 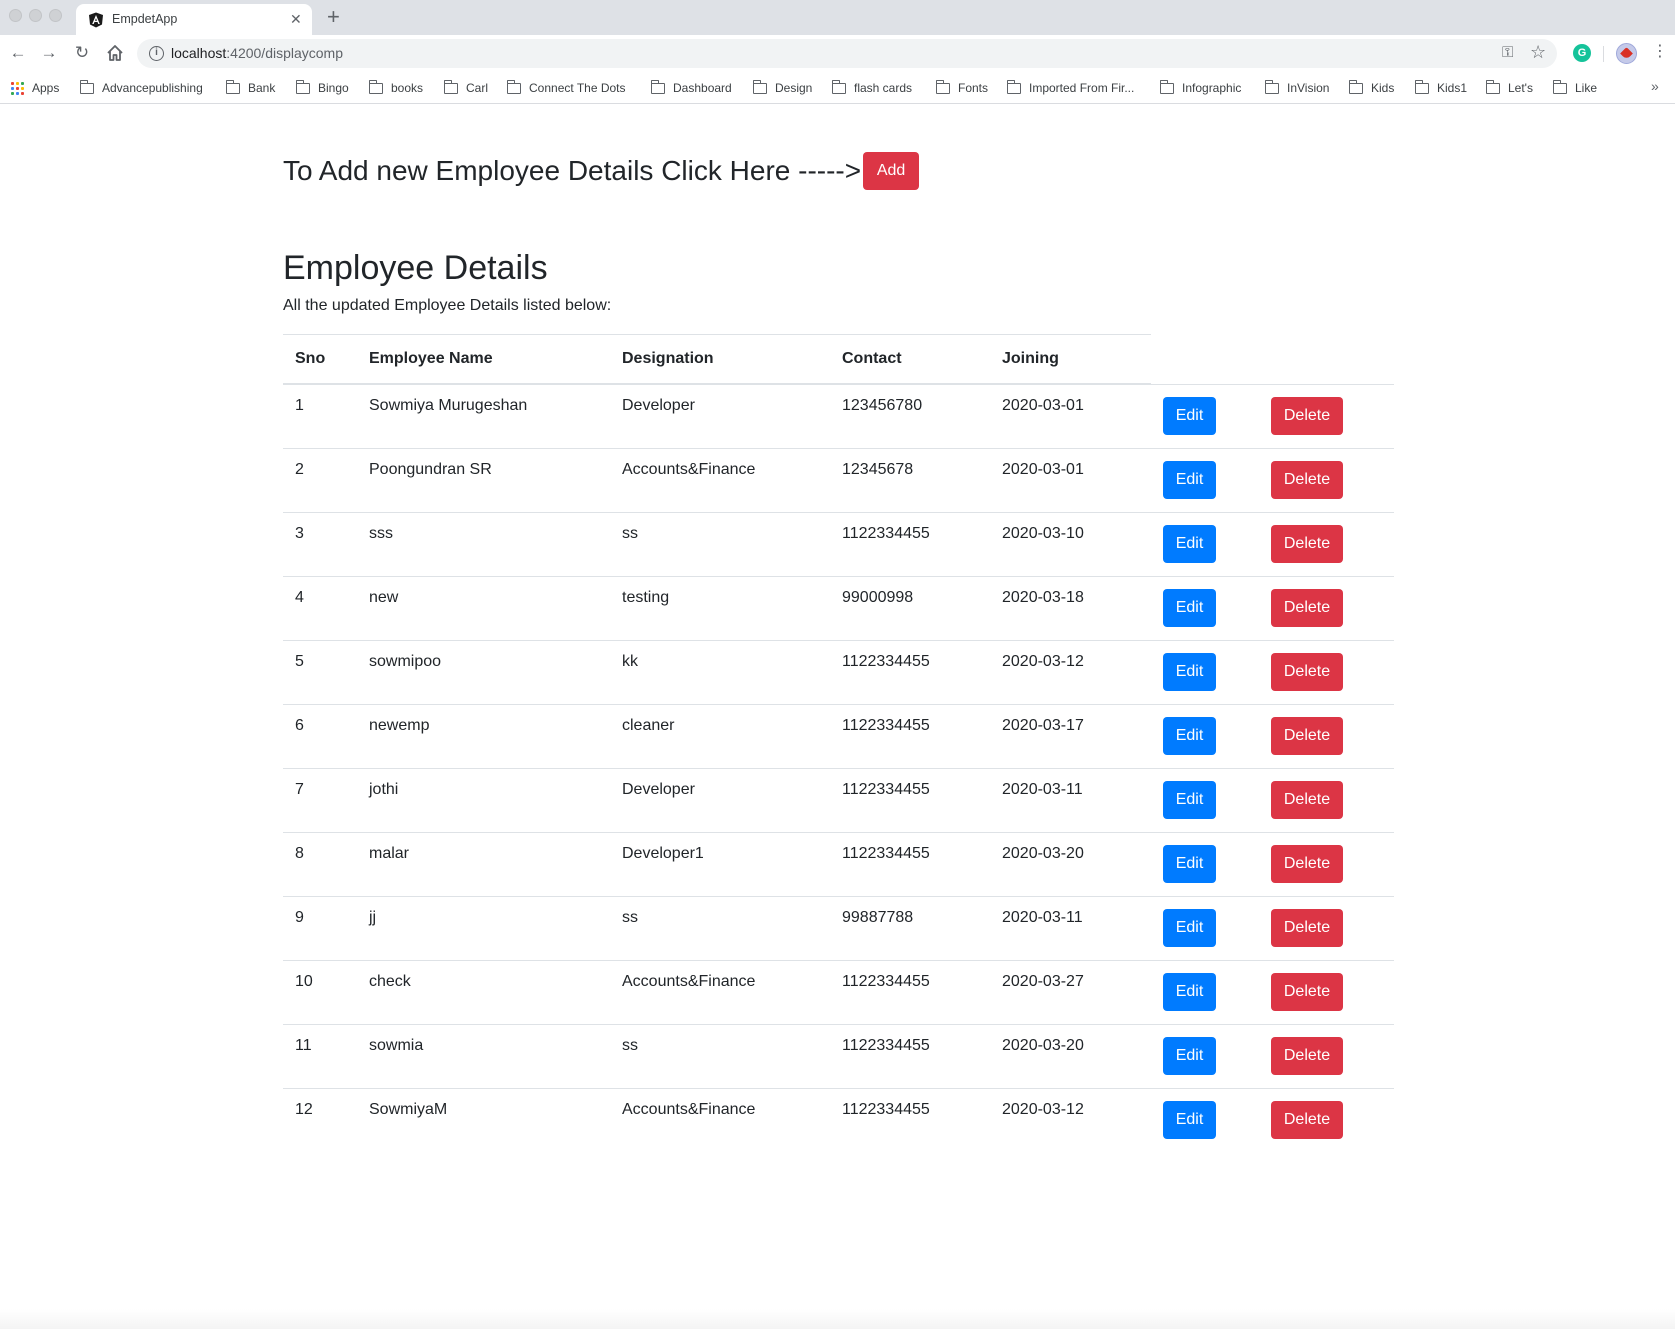 I want to click on key-icon: ⚿, so click(x=1507, y=52).